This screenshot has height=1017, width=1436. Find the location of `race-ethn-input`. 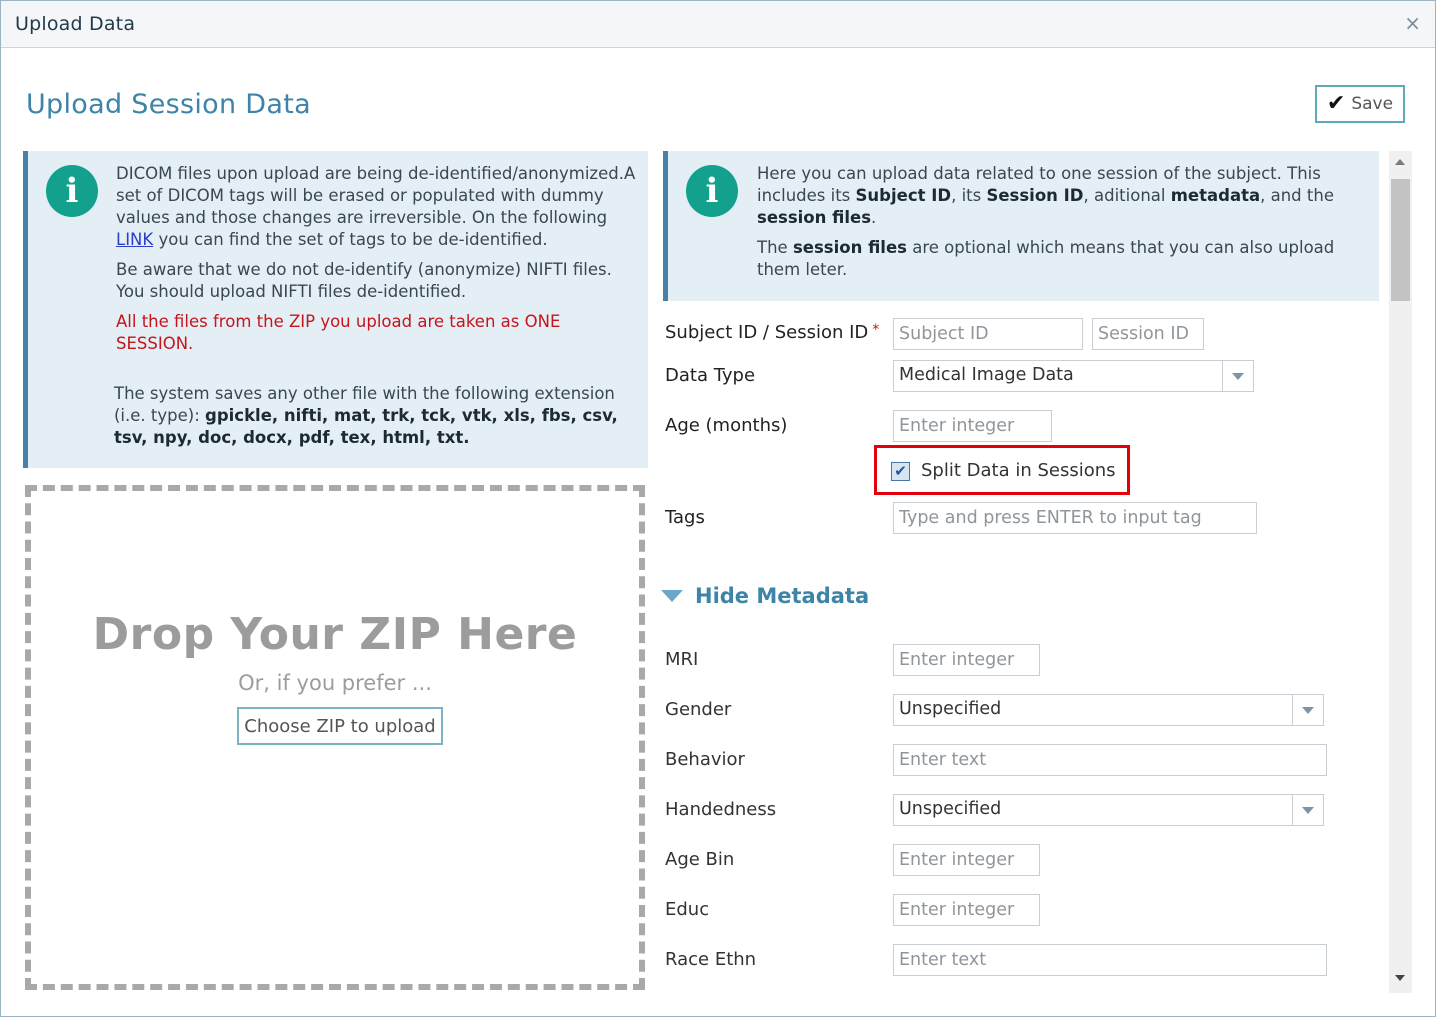

race-ethn-input is located at coordinates (1110, 960).